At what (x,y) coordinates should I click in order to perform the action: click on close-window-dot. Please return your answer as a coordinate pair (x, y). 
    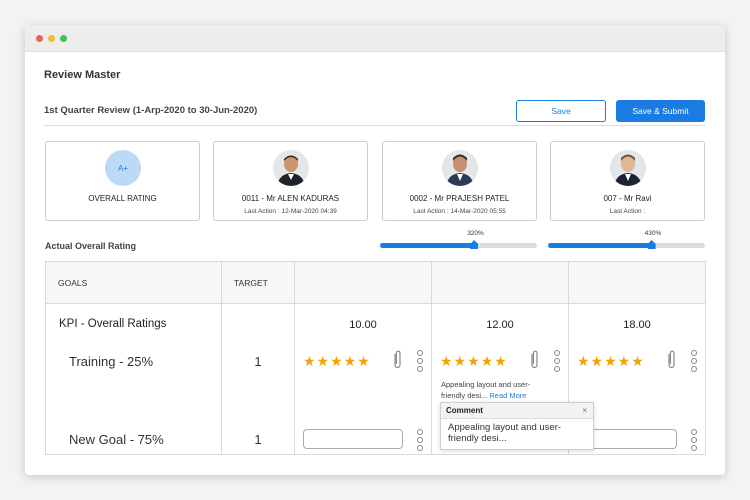
    Looking at the image, I should click on (39, 38).